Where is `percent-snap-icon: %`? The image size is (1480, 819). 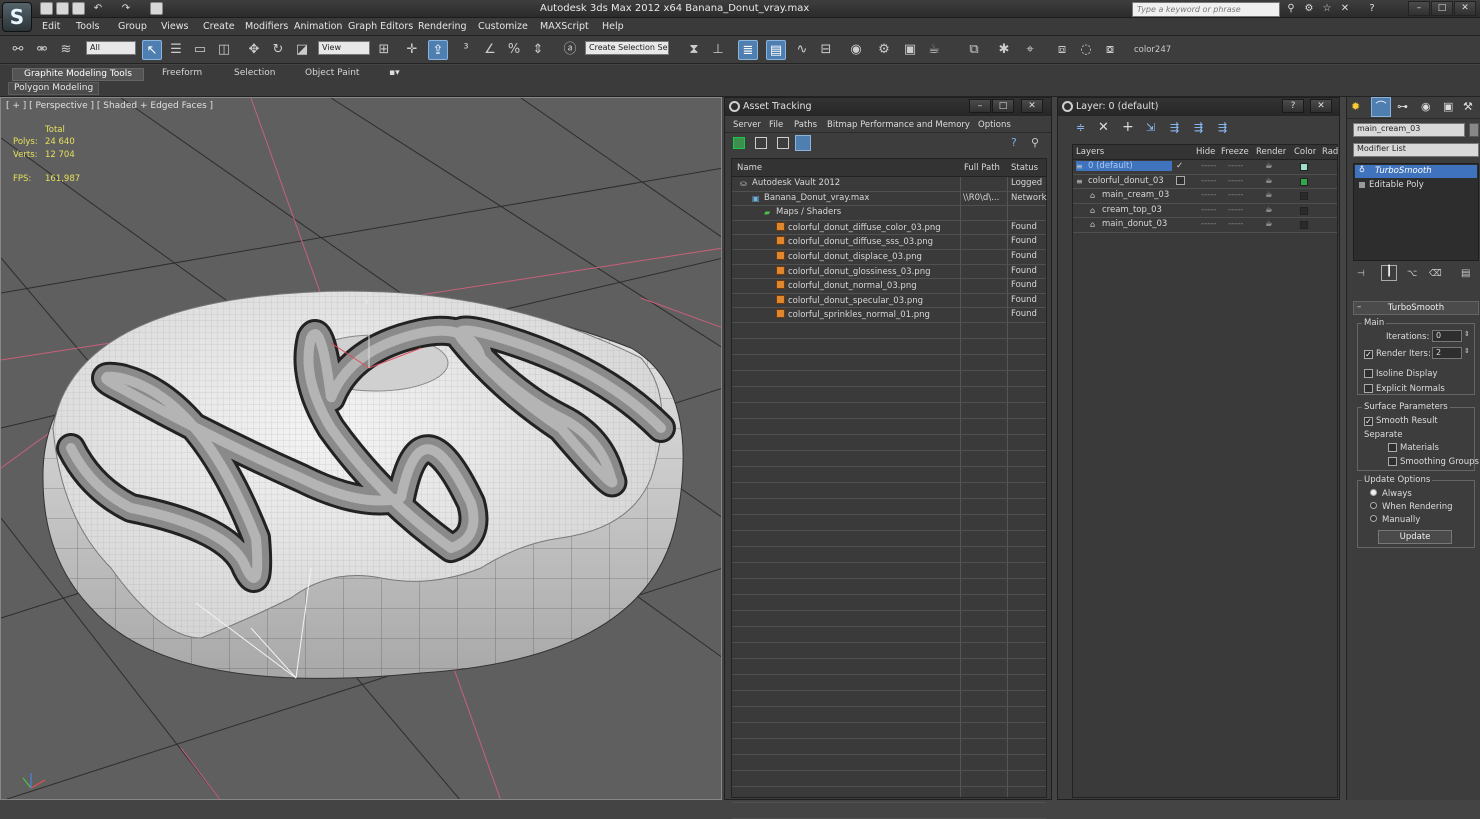 percent-snap-icon: % is located at coordinates (514, 50).